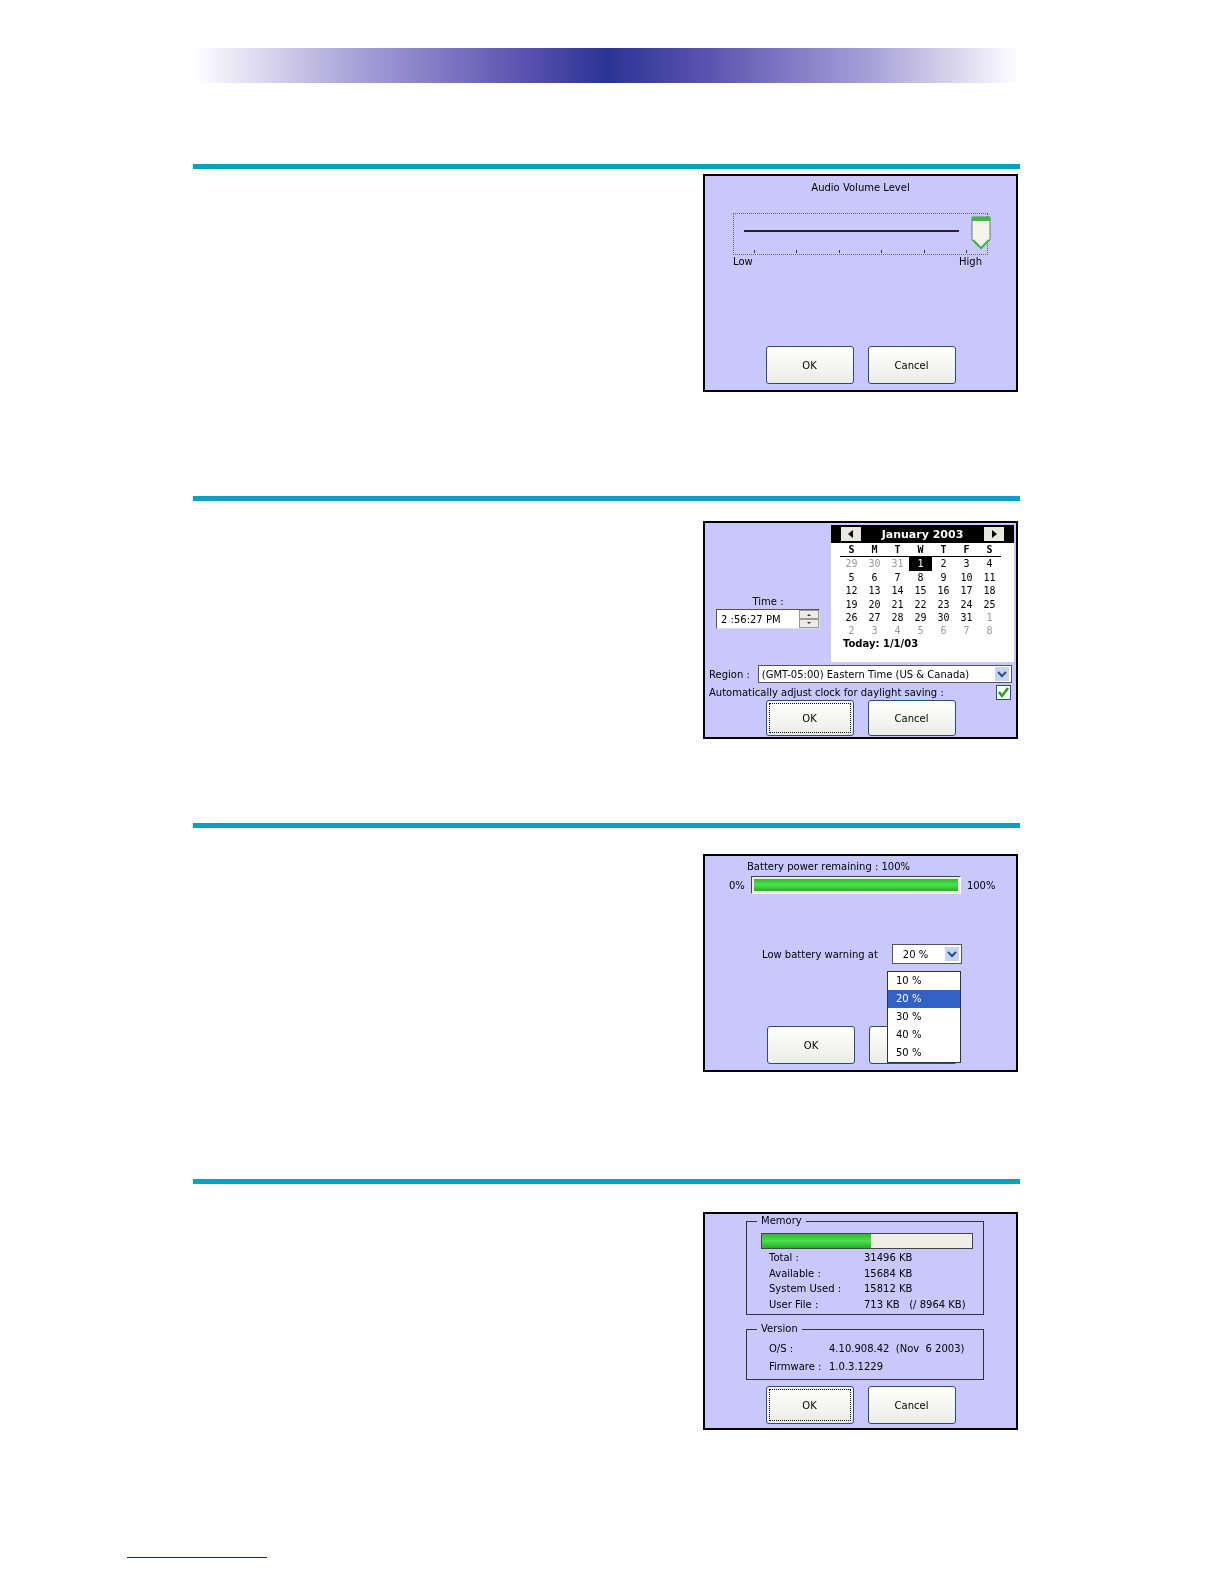 The height and width of the screenshot is (1584, 1224). I want to click on group-title: Version, so click(779, 1329).